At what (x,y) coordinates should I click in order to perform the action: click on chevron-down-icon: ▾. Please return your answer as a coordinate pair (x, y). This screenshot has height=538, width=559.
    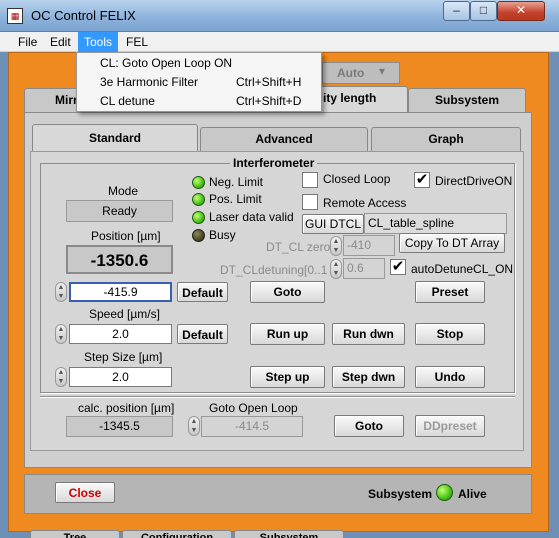
    Looking at the image, I should click on (382, 71).